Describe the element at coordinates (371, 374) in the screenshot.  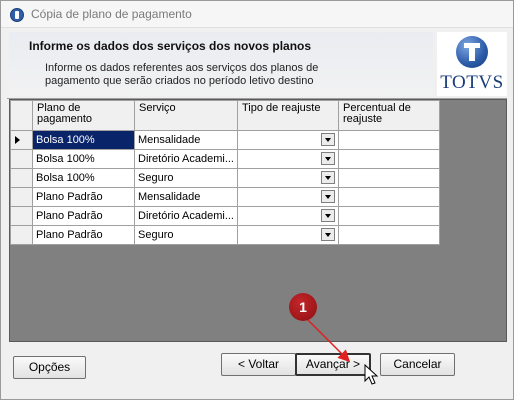
I see `mouse-cursor-icon` at that location.